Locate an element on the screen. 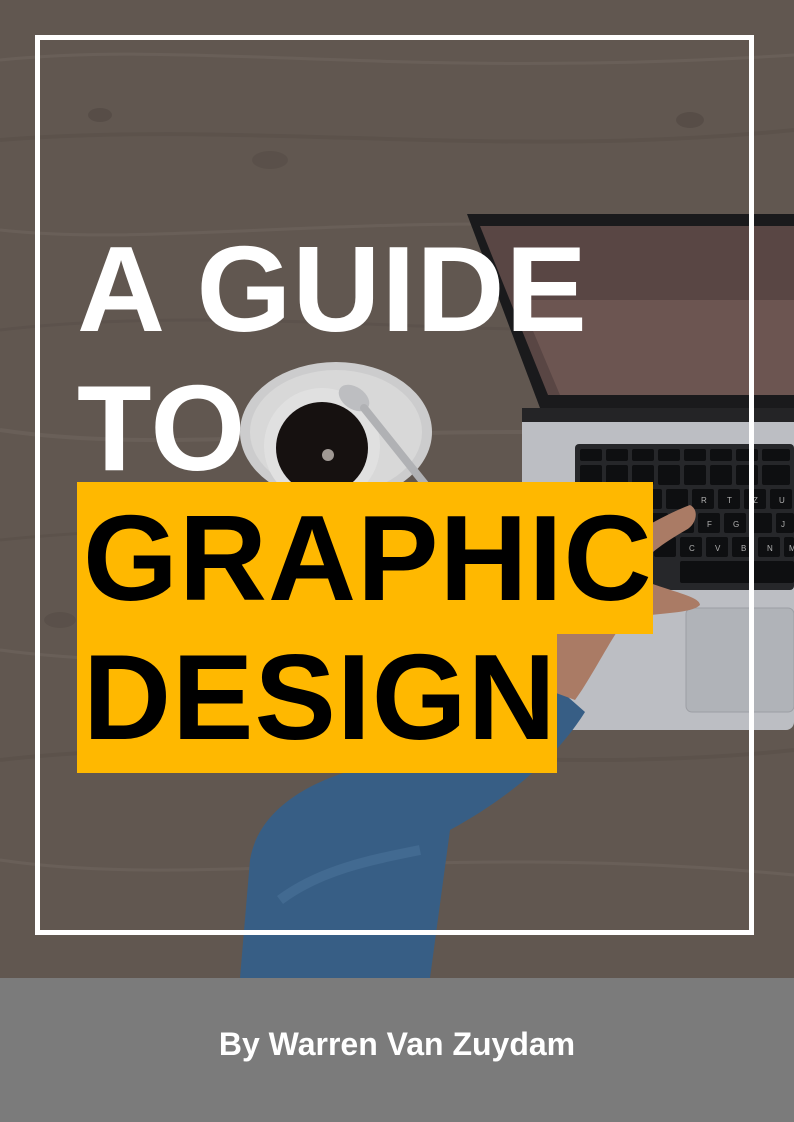 The width and height of the screenshot is (794, 1122). author-byline: By Warren Van Zuydam is located at coordinates (397, 1044).